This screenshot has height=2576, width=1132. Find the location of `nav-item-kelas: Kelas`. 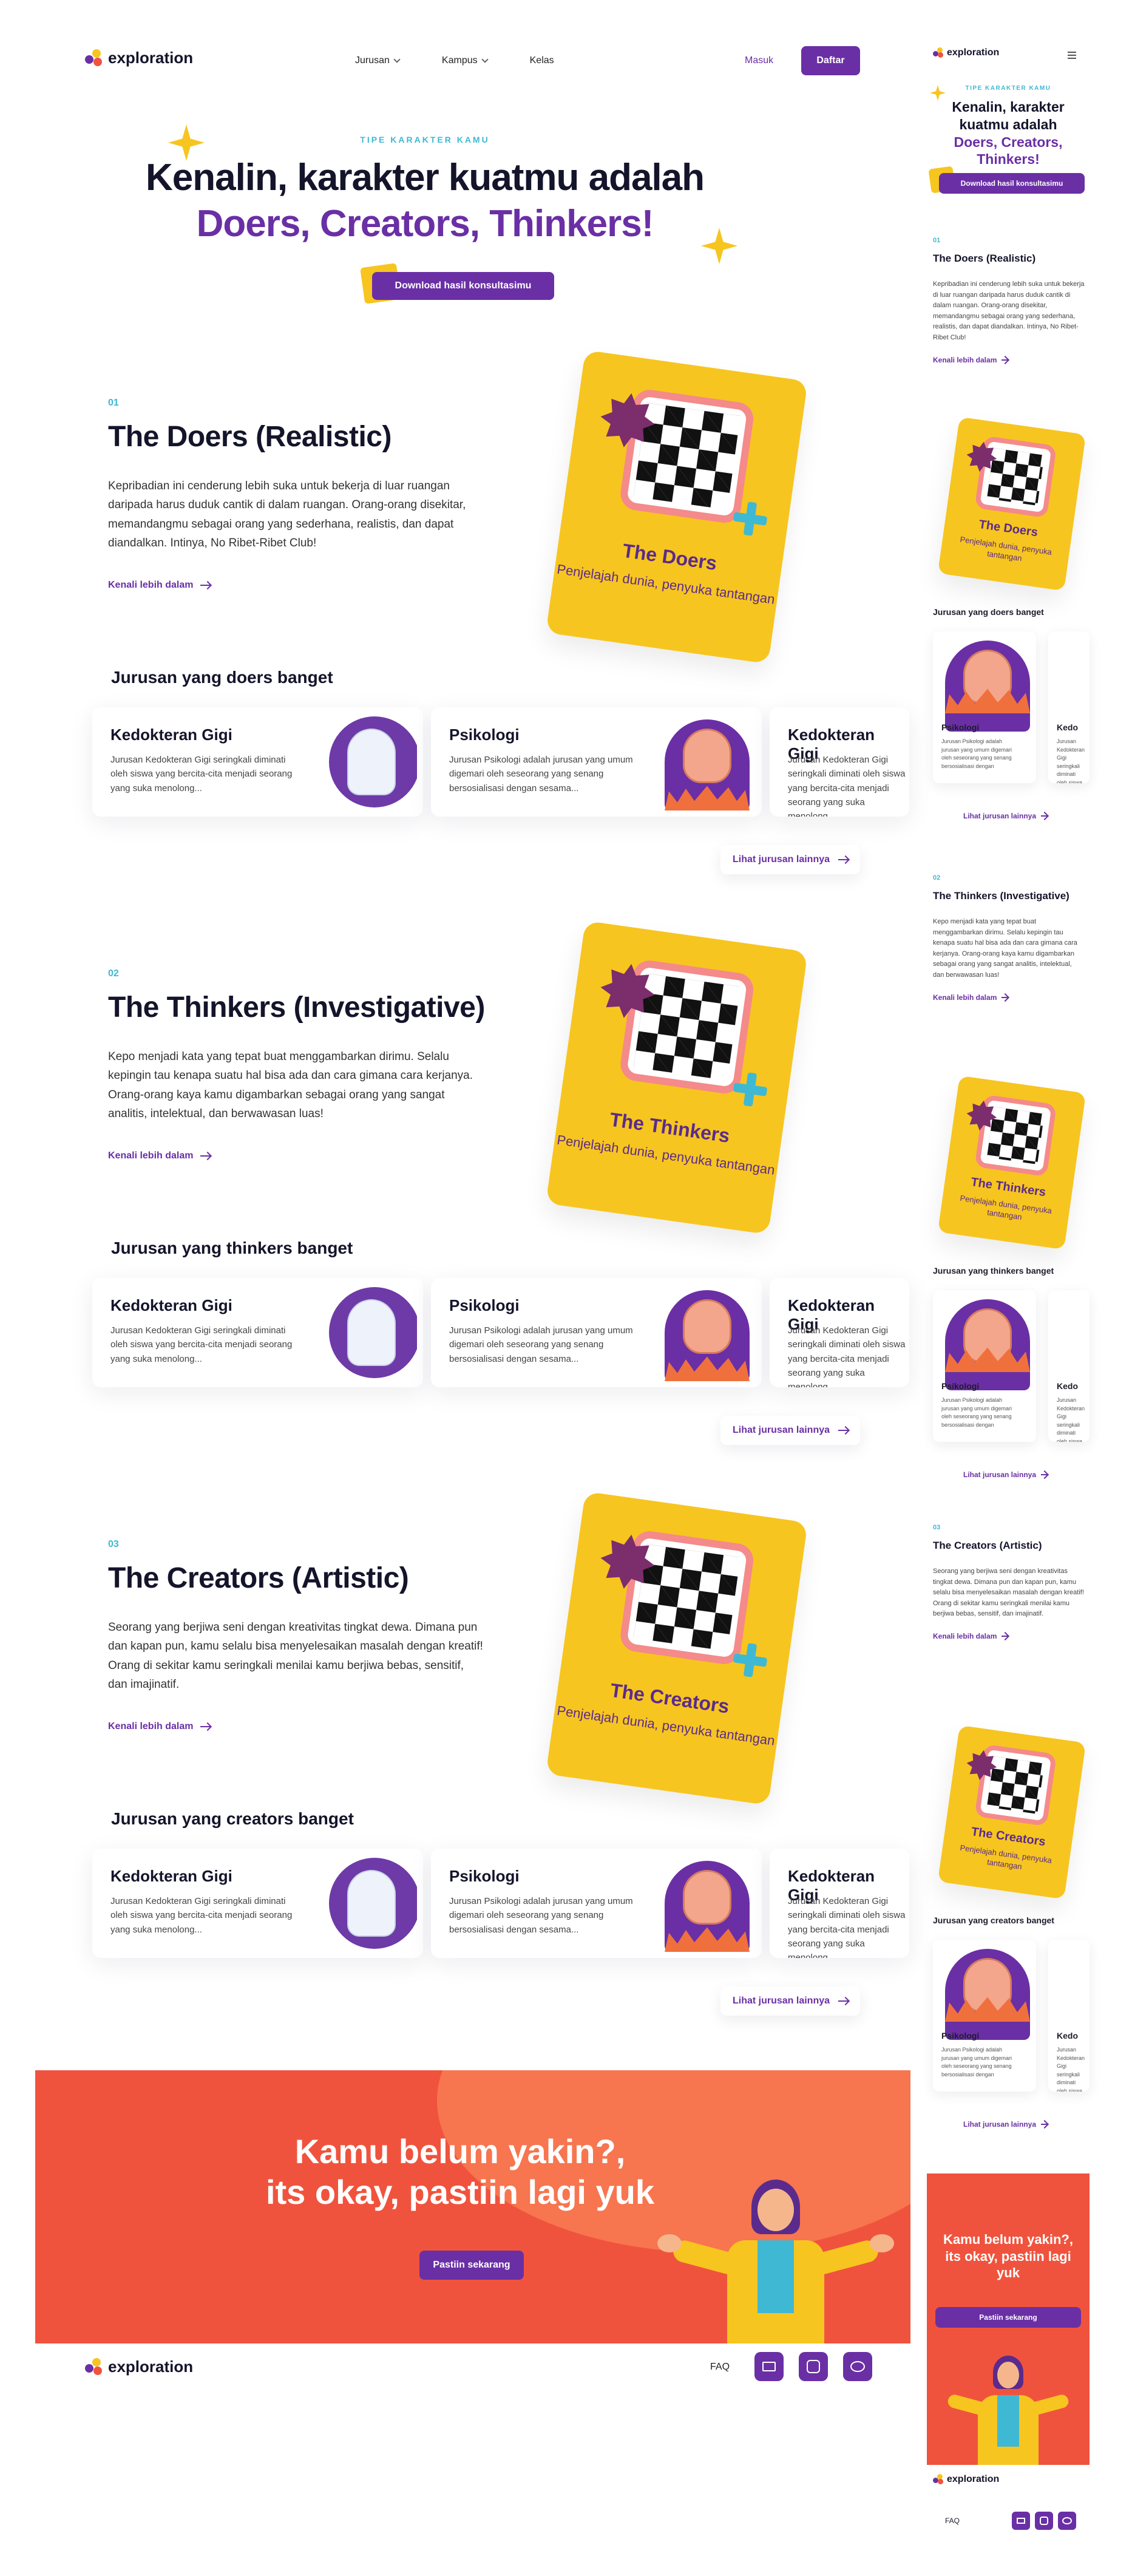

nav-item-kelas: Kelas is located at coordinates (542, 60).